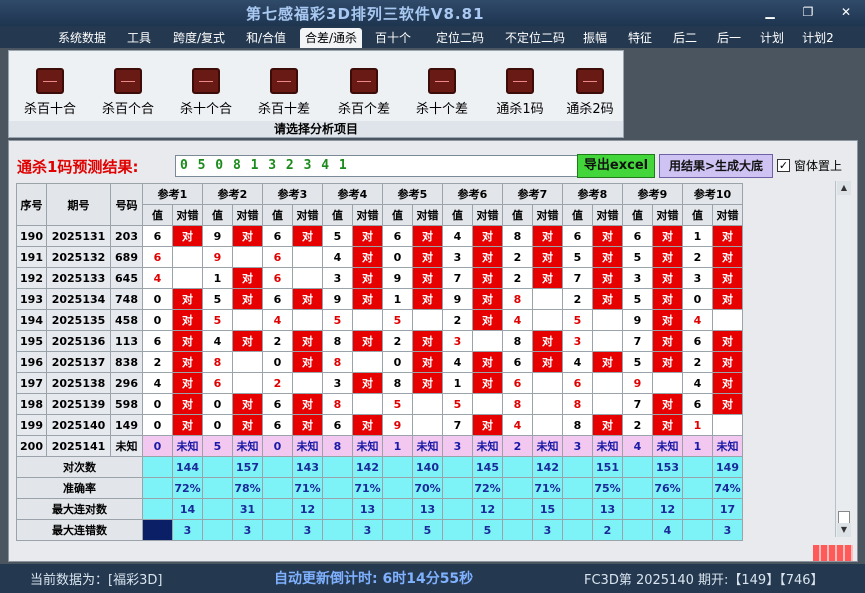  What do you see at coordinates (126, 299) in the screenshot?
I see `row-number: 748` at bounding box center [126, 299].